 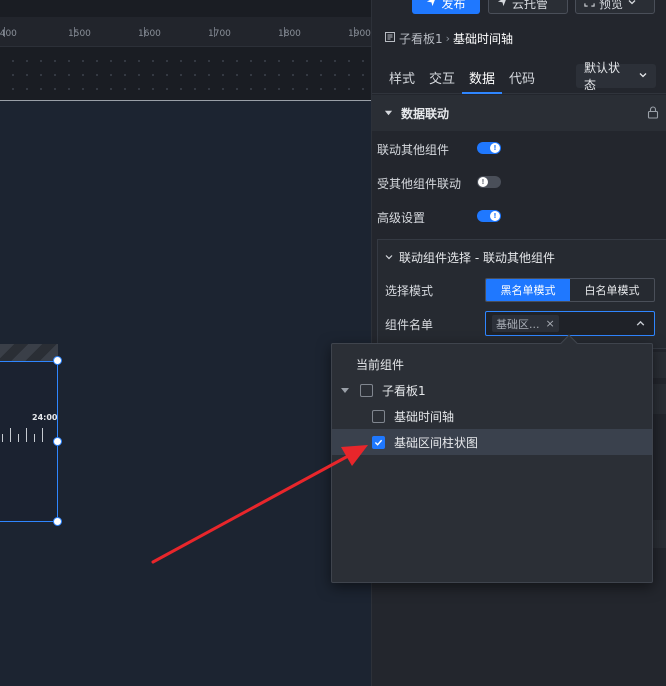 What do you see at coordinates (79, 34) in the screenshot?
I see `ruler-label: 1500` at bounding box center [79, 34].